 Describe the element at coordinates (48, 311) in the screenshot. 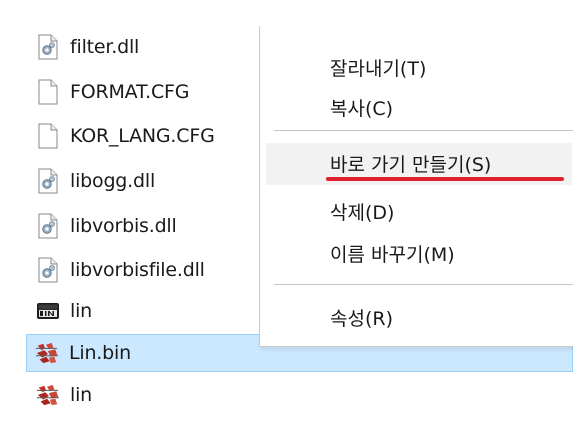

I see `bin-icon` at that location.